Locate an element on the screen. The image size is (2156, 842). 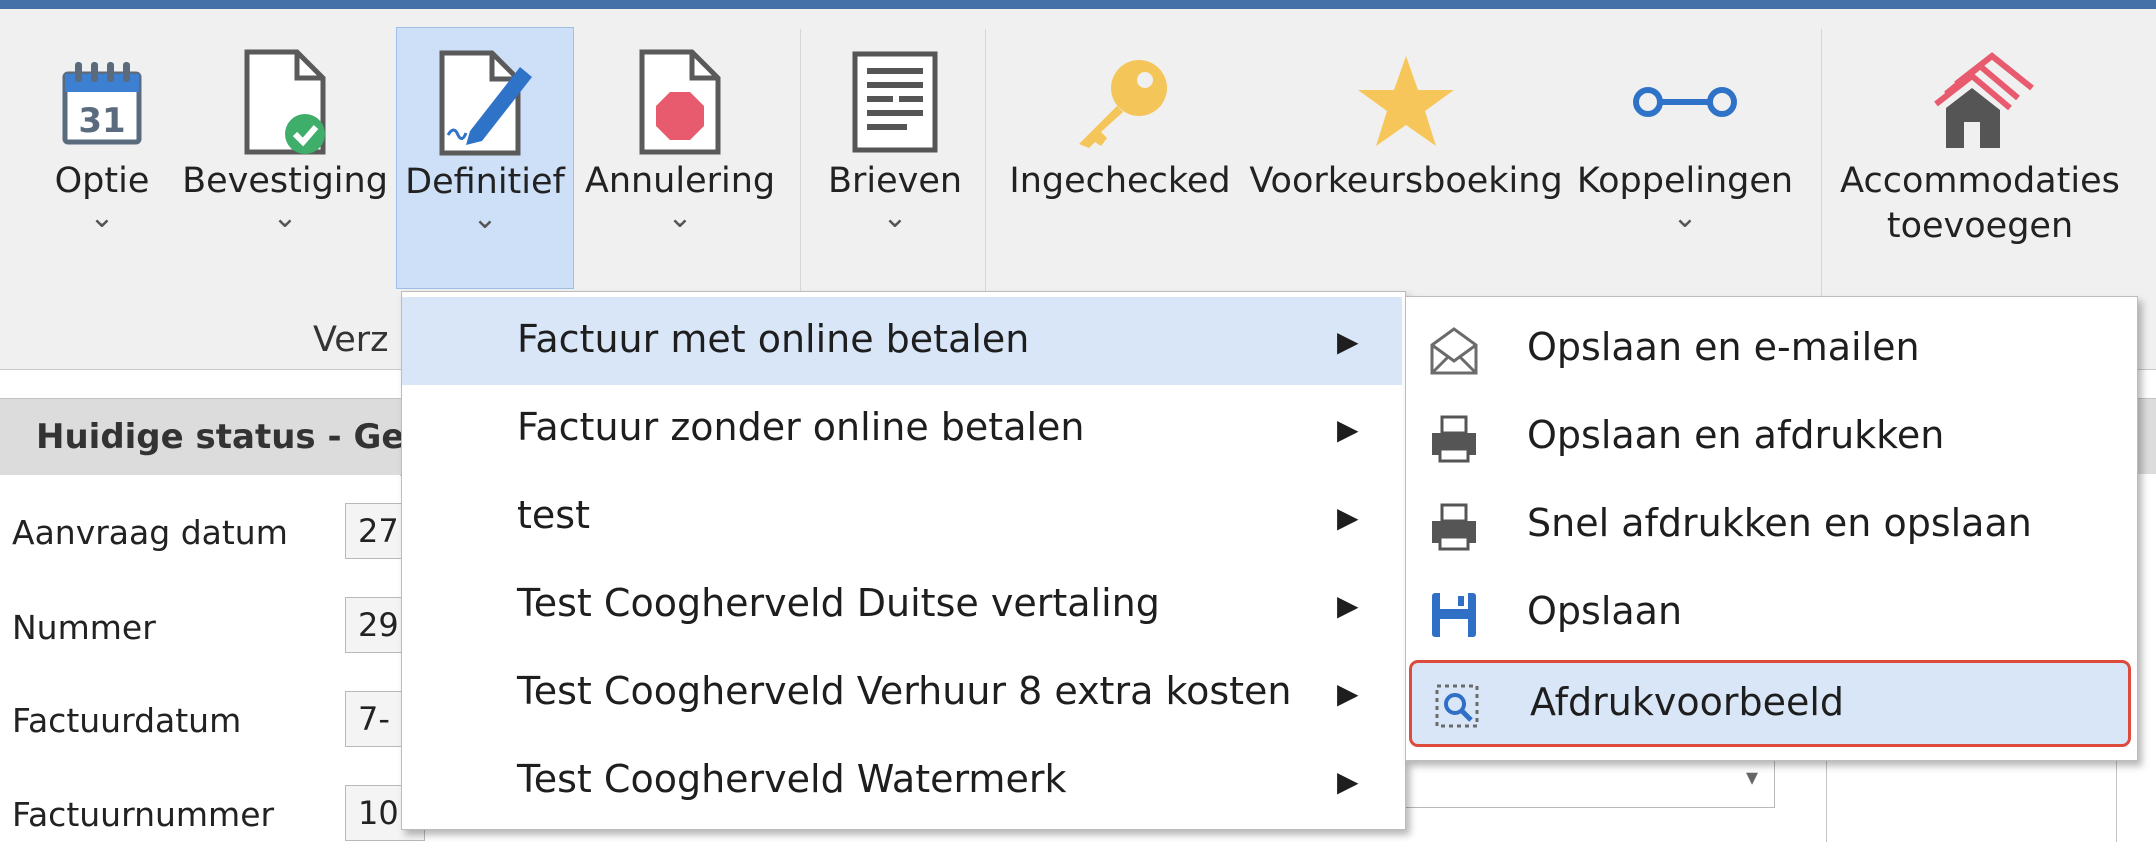
submenu-item-afdrukvoorbeeld: Afdrukvoorbeeld is located at coordinates (1770, 703).